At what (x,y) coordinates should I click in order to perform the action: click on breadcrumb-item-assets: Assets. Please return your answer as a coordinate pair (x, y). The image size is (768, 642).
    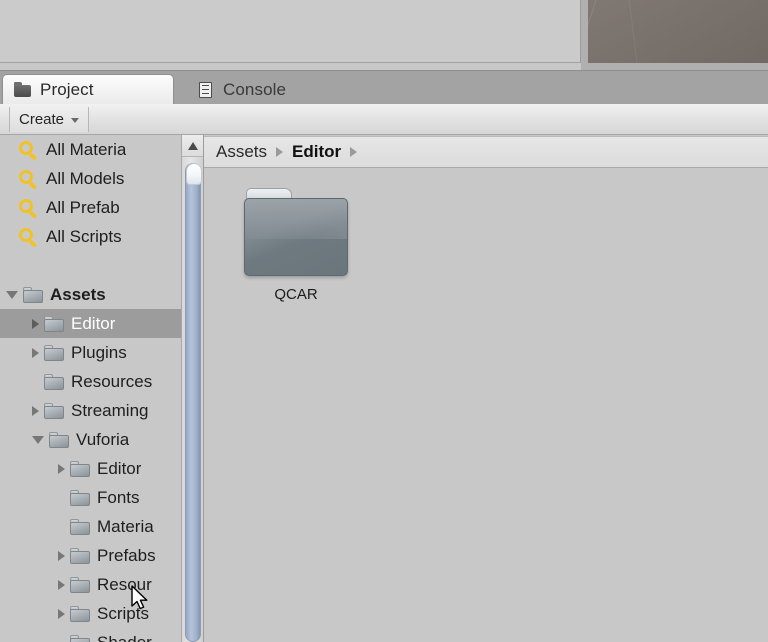
    Looking at the image, I should click on (241, 152).